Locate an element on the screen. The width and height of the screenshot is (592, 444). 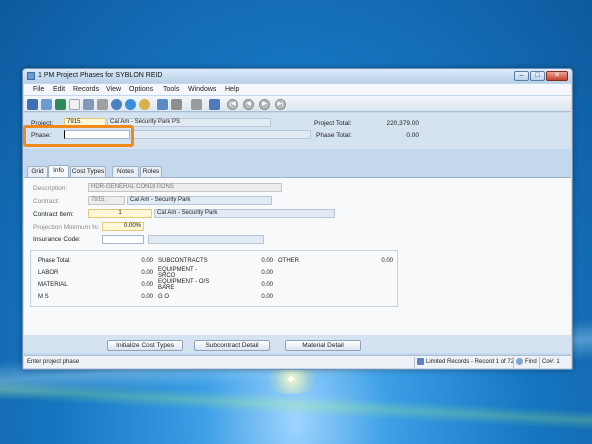
insurance-label: Insurance Code: is located at coordinates (57, 239).